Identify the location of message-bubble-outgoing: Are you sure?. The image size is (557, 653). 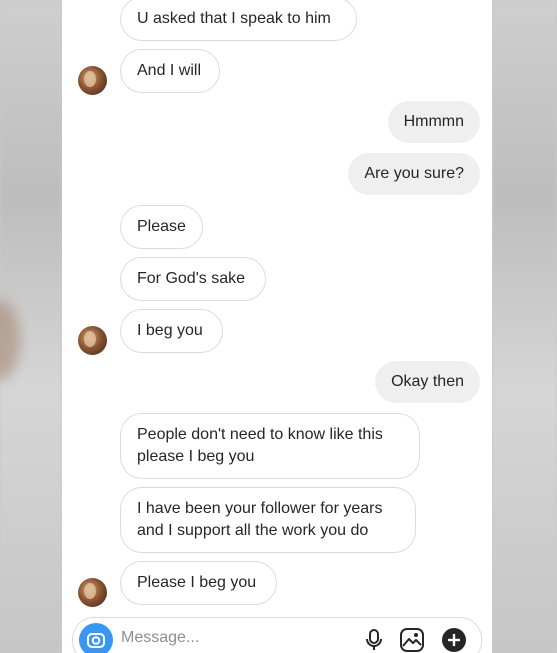
(414, 174).